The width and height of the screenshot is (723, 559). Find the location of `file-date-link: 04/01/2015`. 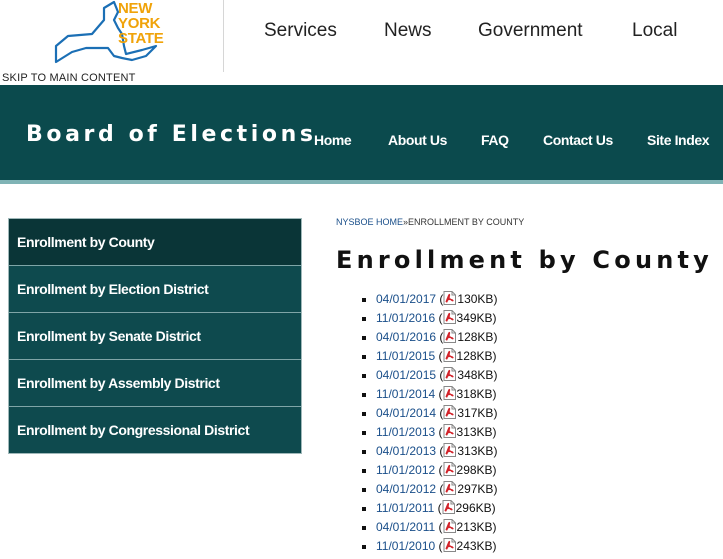

file-date-link: 04/01/2015 is located at coordinates (406, 375).